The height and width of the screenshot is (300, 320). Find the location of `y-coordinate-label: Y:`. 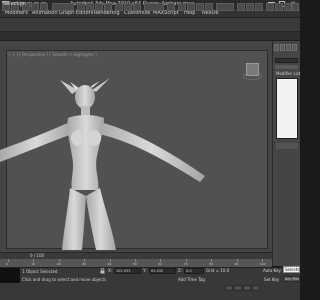

y-coordinate-label: Y: is located at coordinates (145, 270).